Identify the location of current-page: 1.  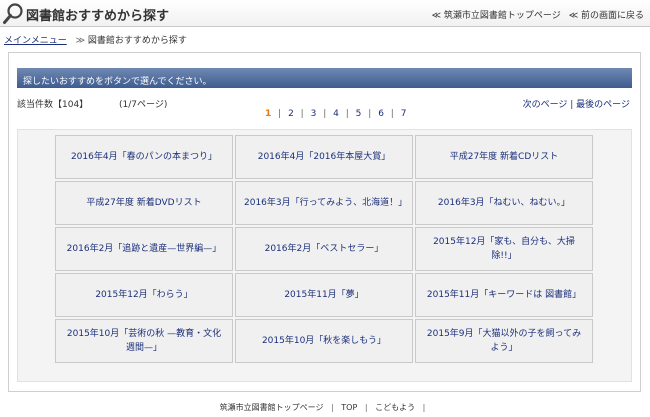
(268, 114).